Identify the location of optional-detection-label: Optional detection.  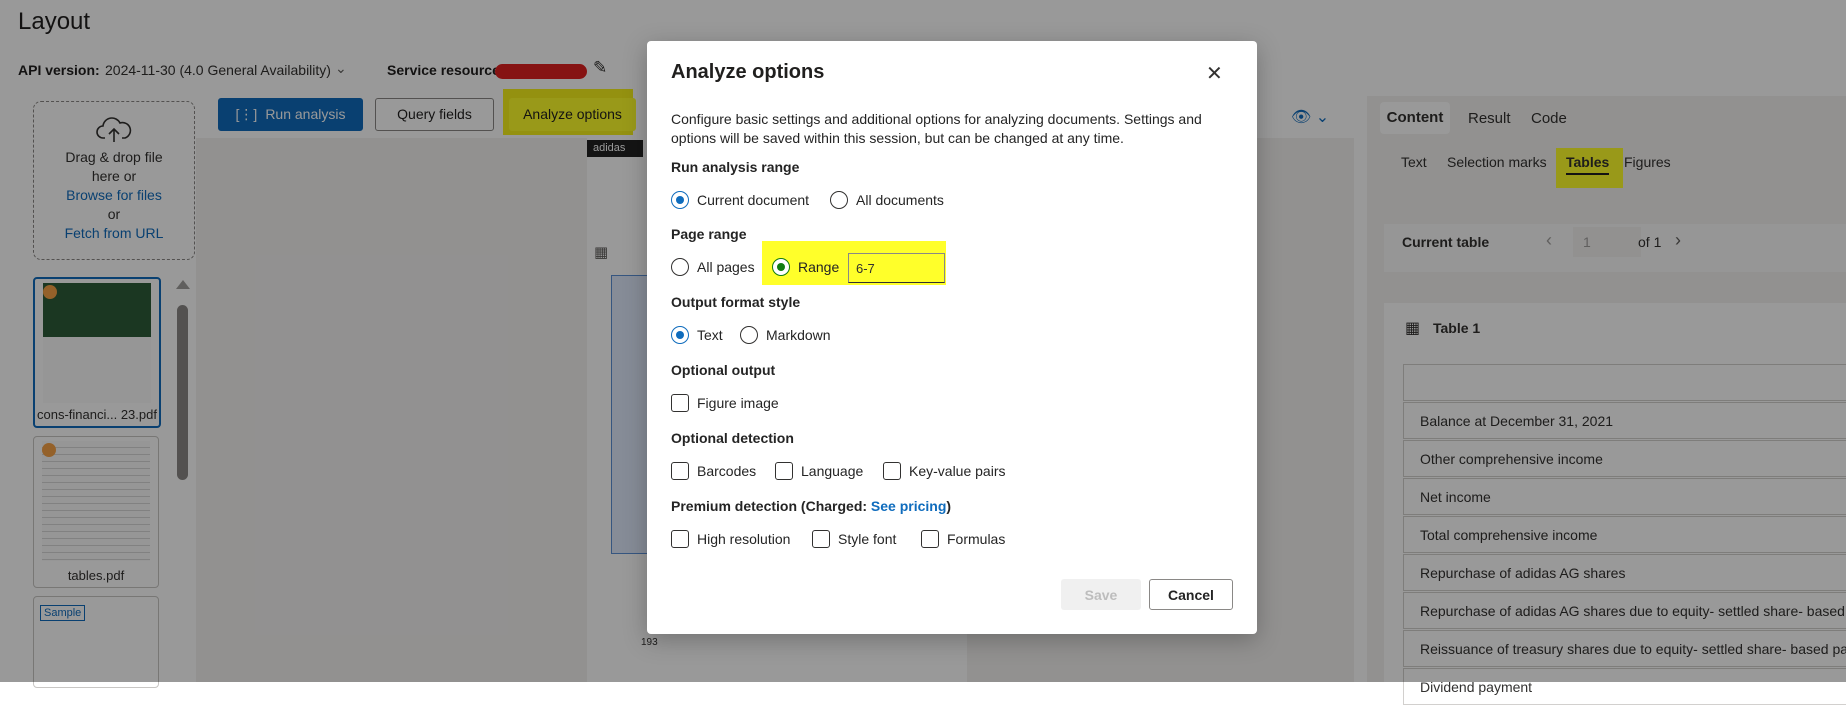
(732, 438).